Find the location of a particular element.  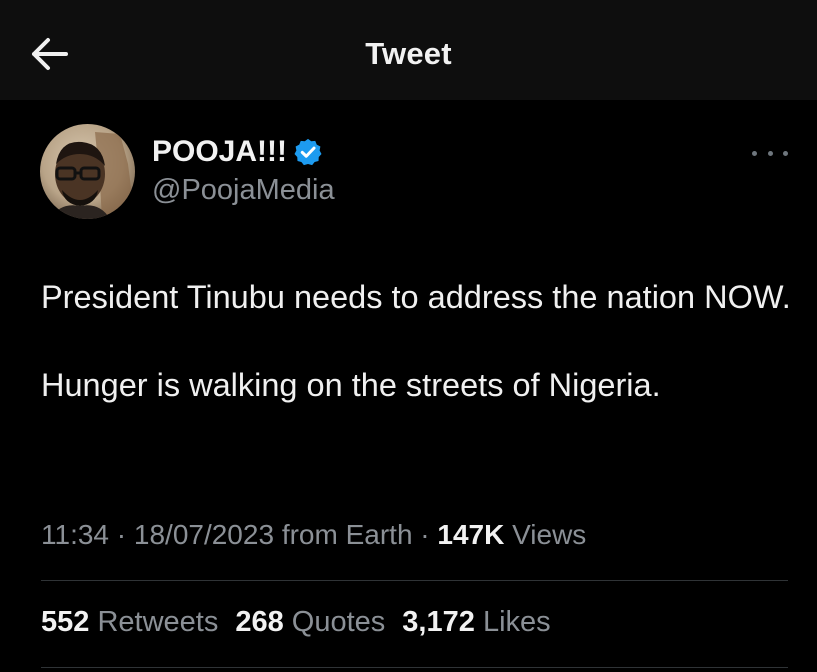

verified-badge-icon is located at coordinates (308, 152).